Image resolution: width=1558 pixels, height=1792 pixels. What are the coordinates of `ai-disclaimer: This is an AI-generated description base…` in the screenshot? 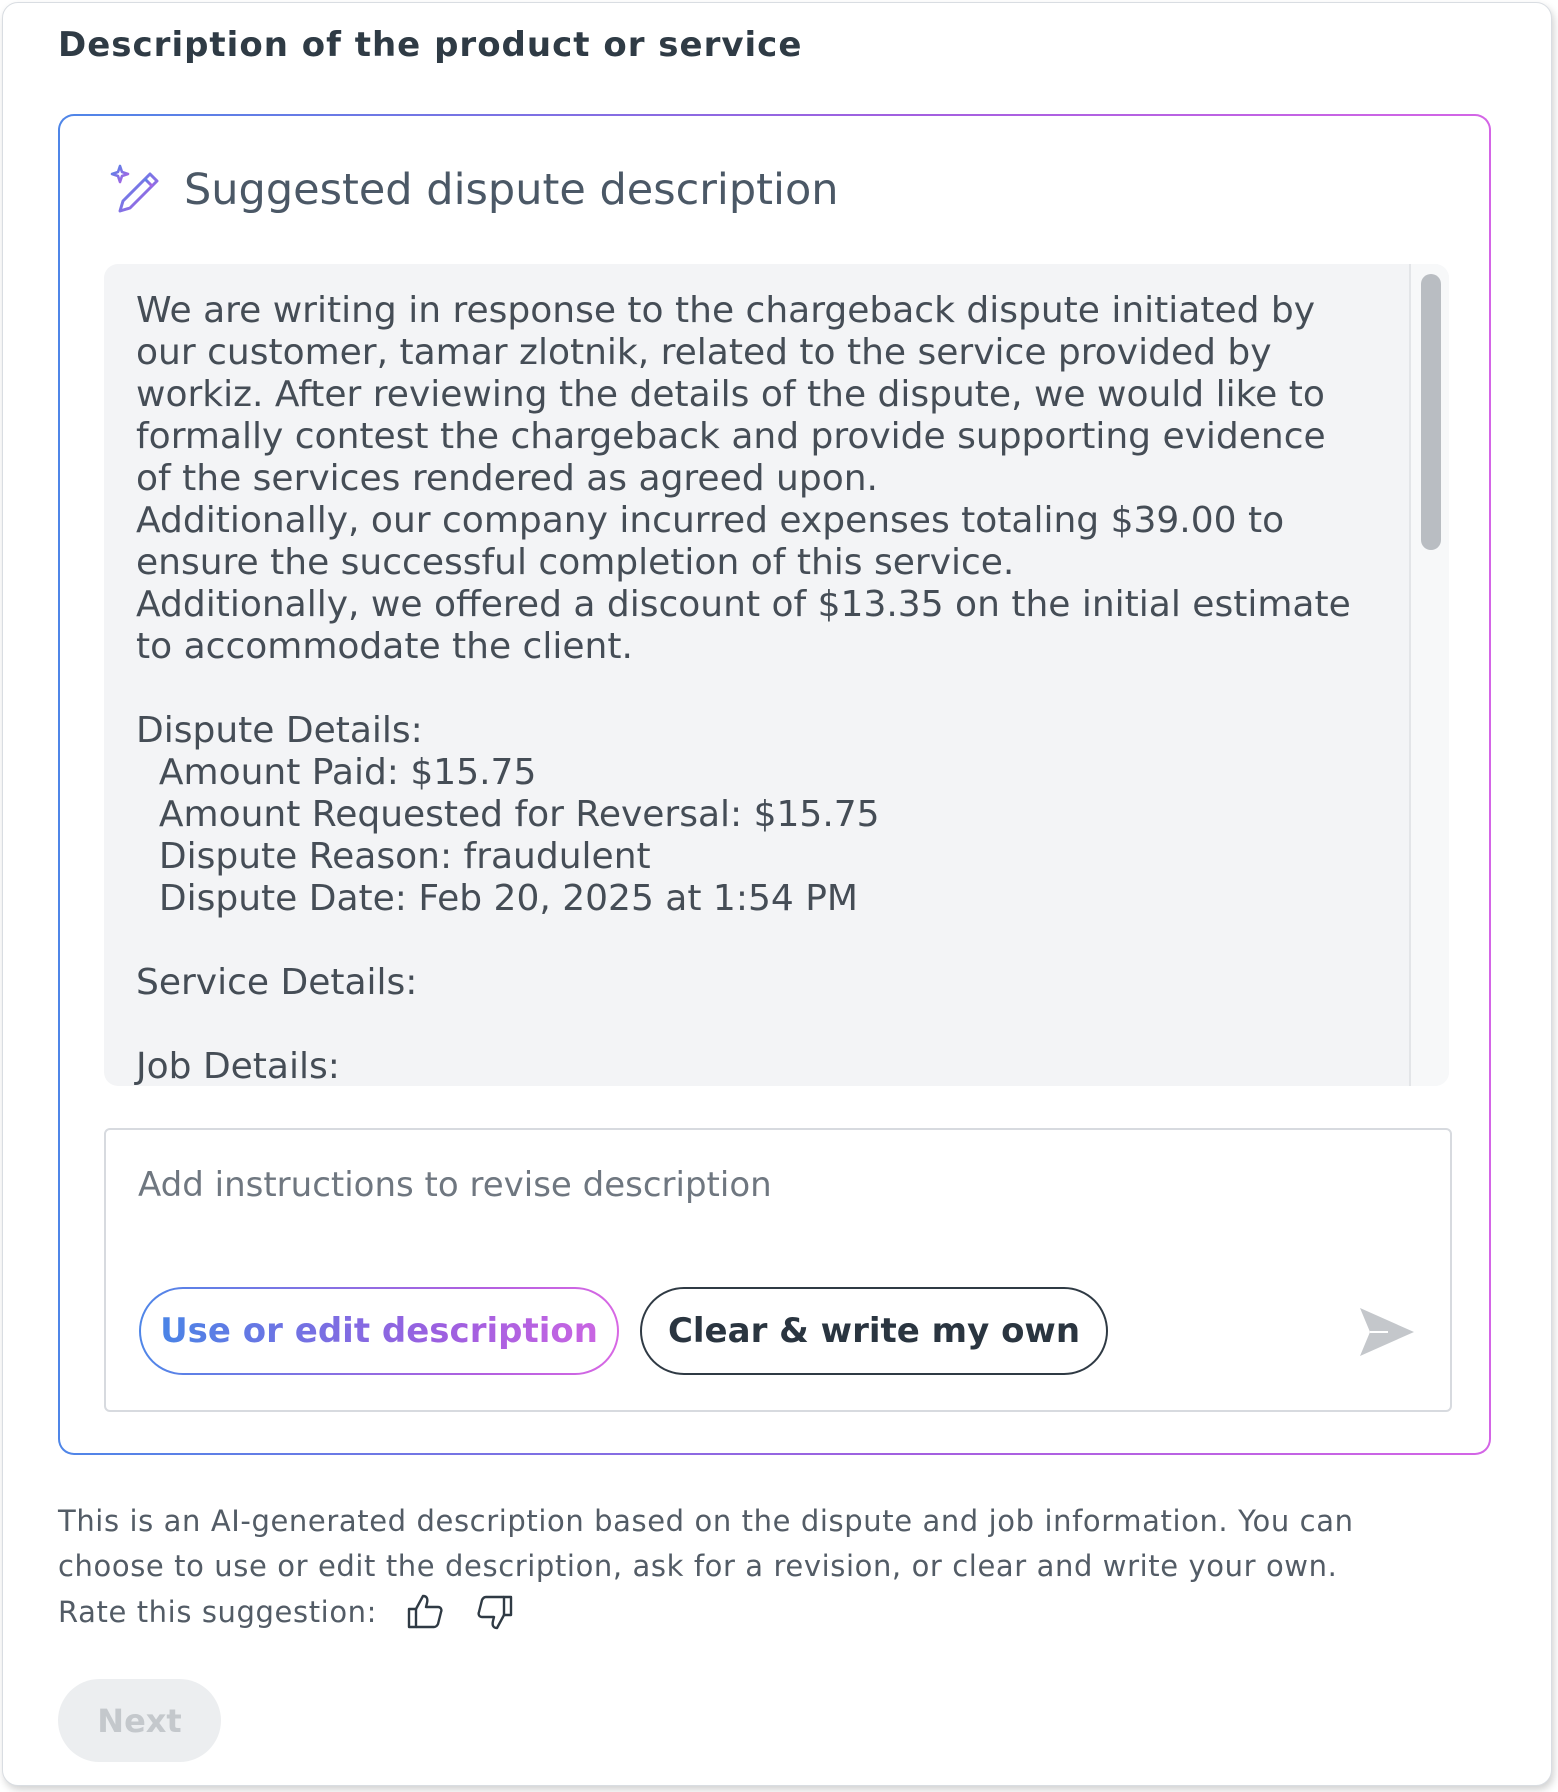 It's located at (706, 1543).